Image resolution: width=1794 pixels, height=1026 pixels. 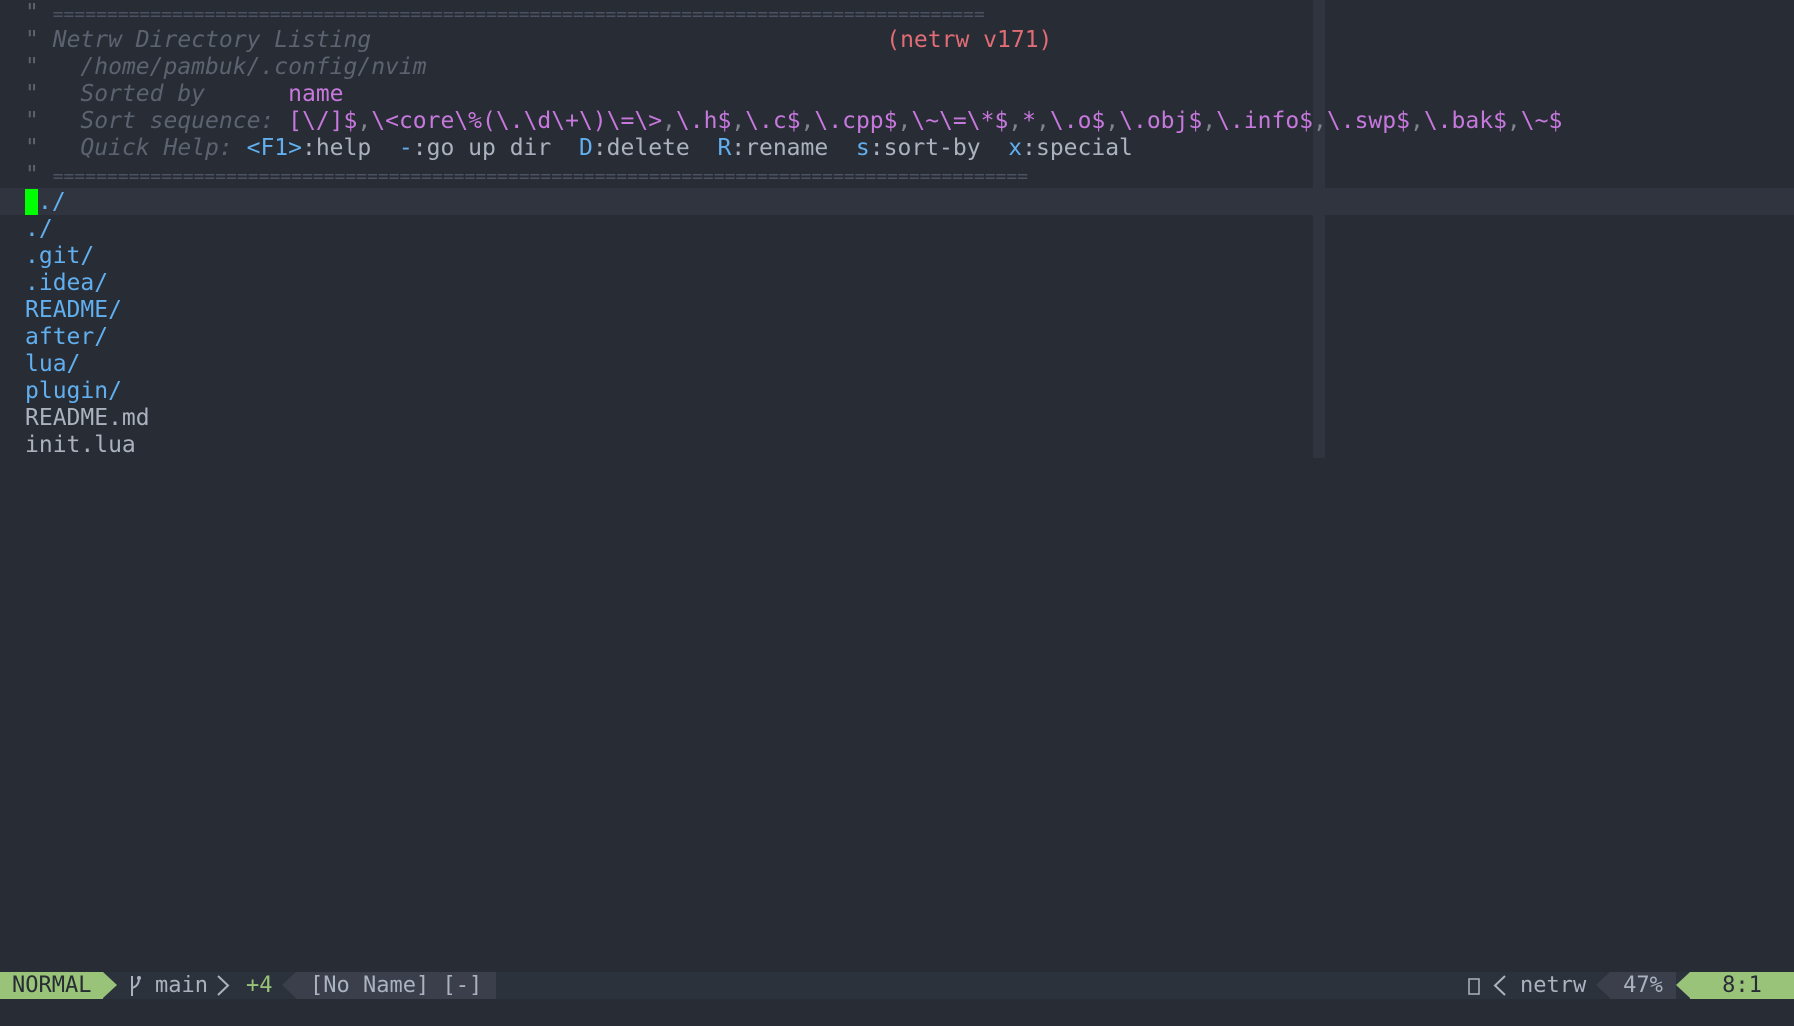 What do you see at coordinates (181, 985) in the screenshot?
I see `git-branch: main` at bounding box center [181, 985].